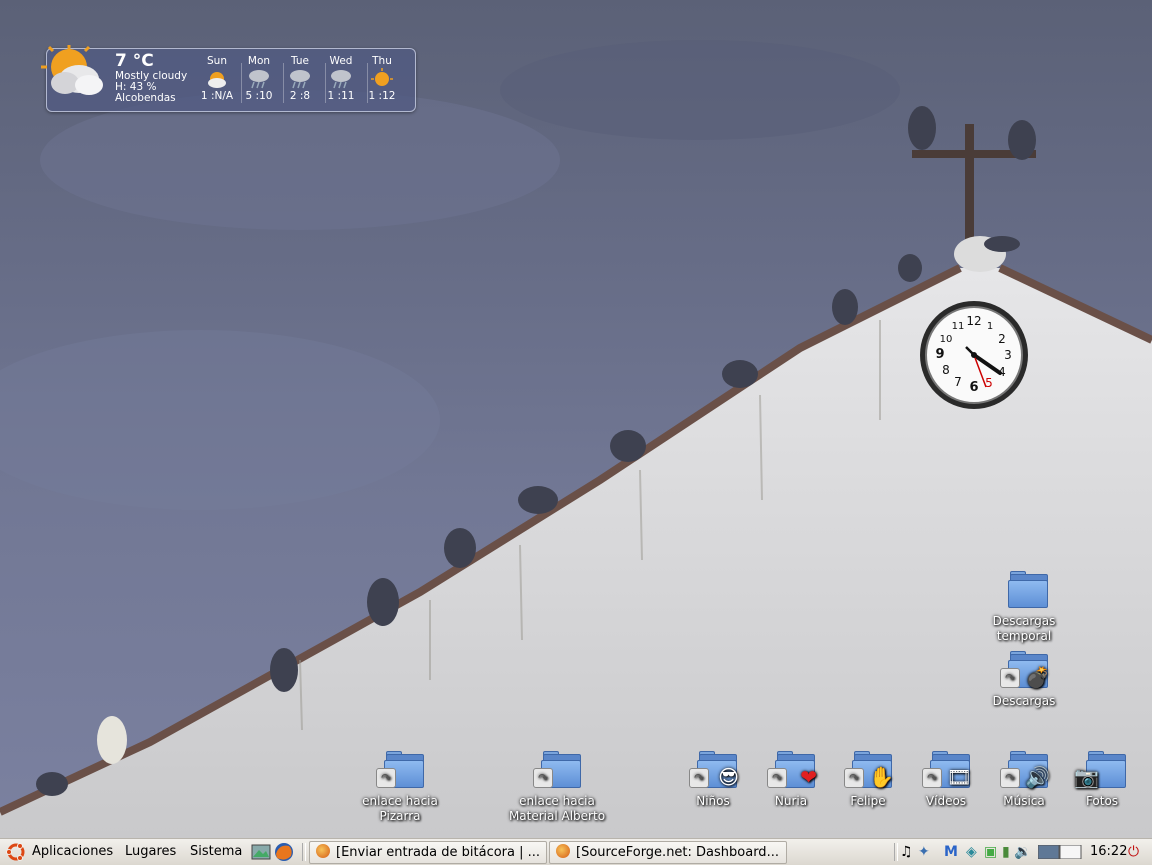  I want to click on update-notifier-icon: ▣, so click(990, 852).